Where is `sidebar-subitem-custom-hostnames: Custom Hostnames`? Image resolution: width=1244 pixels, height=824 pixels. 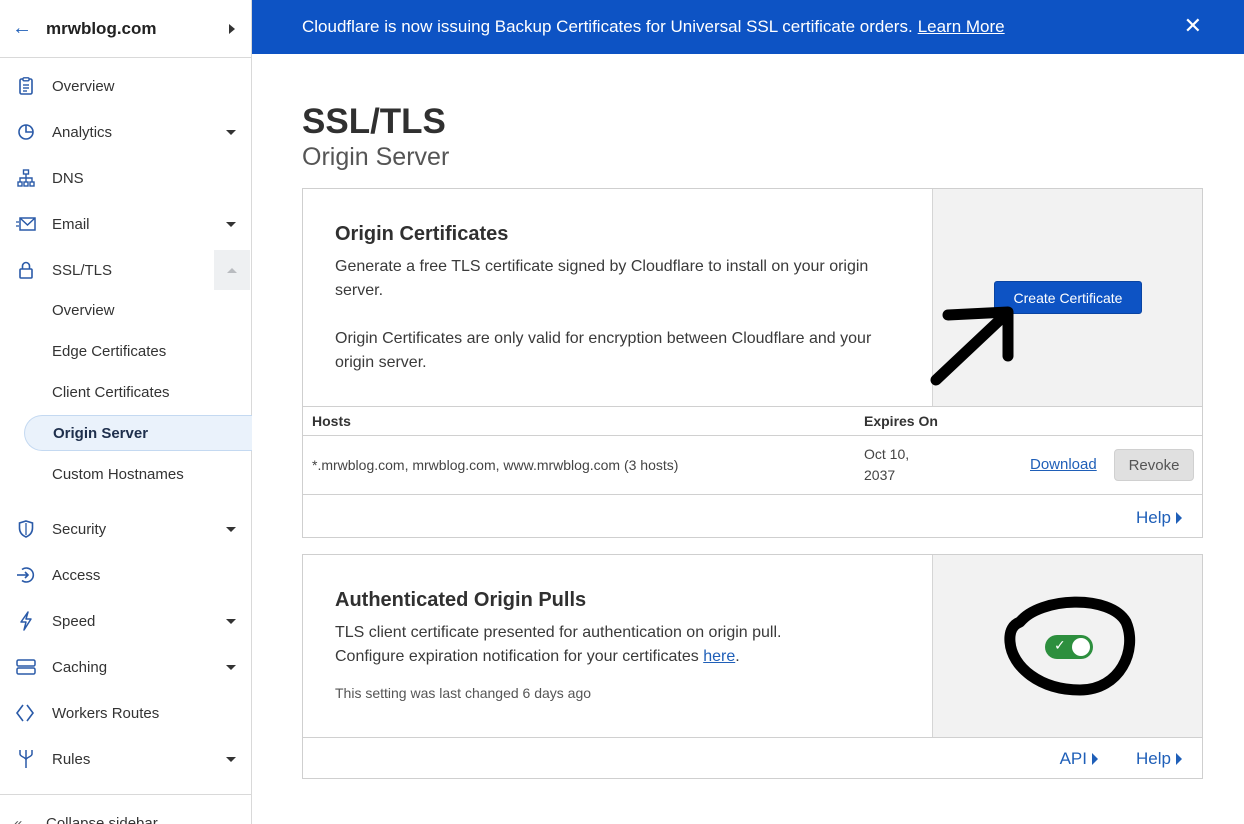 sidebar-subitem-custom-hostnames: Custom Hostnames is located at coordinates (138, 474).